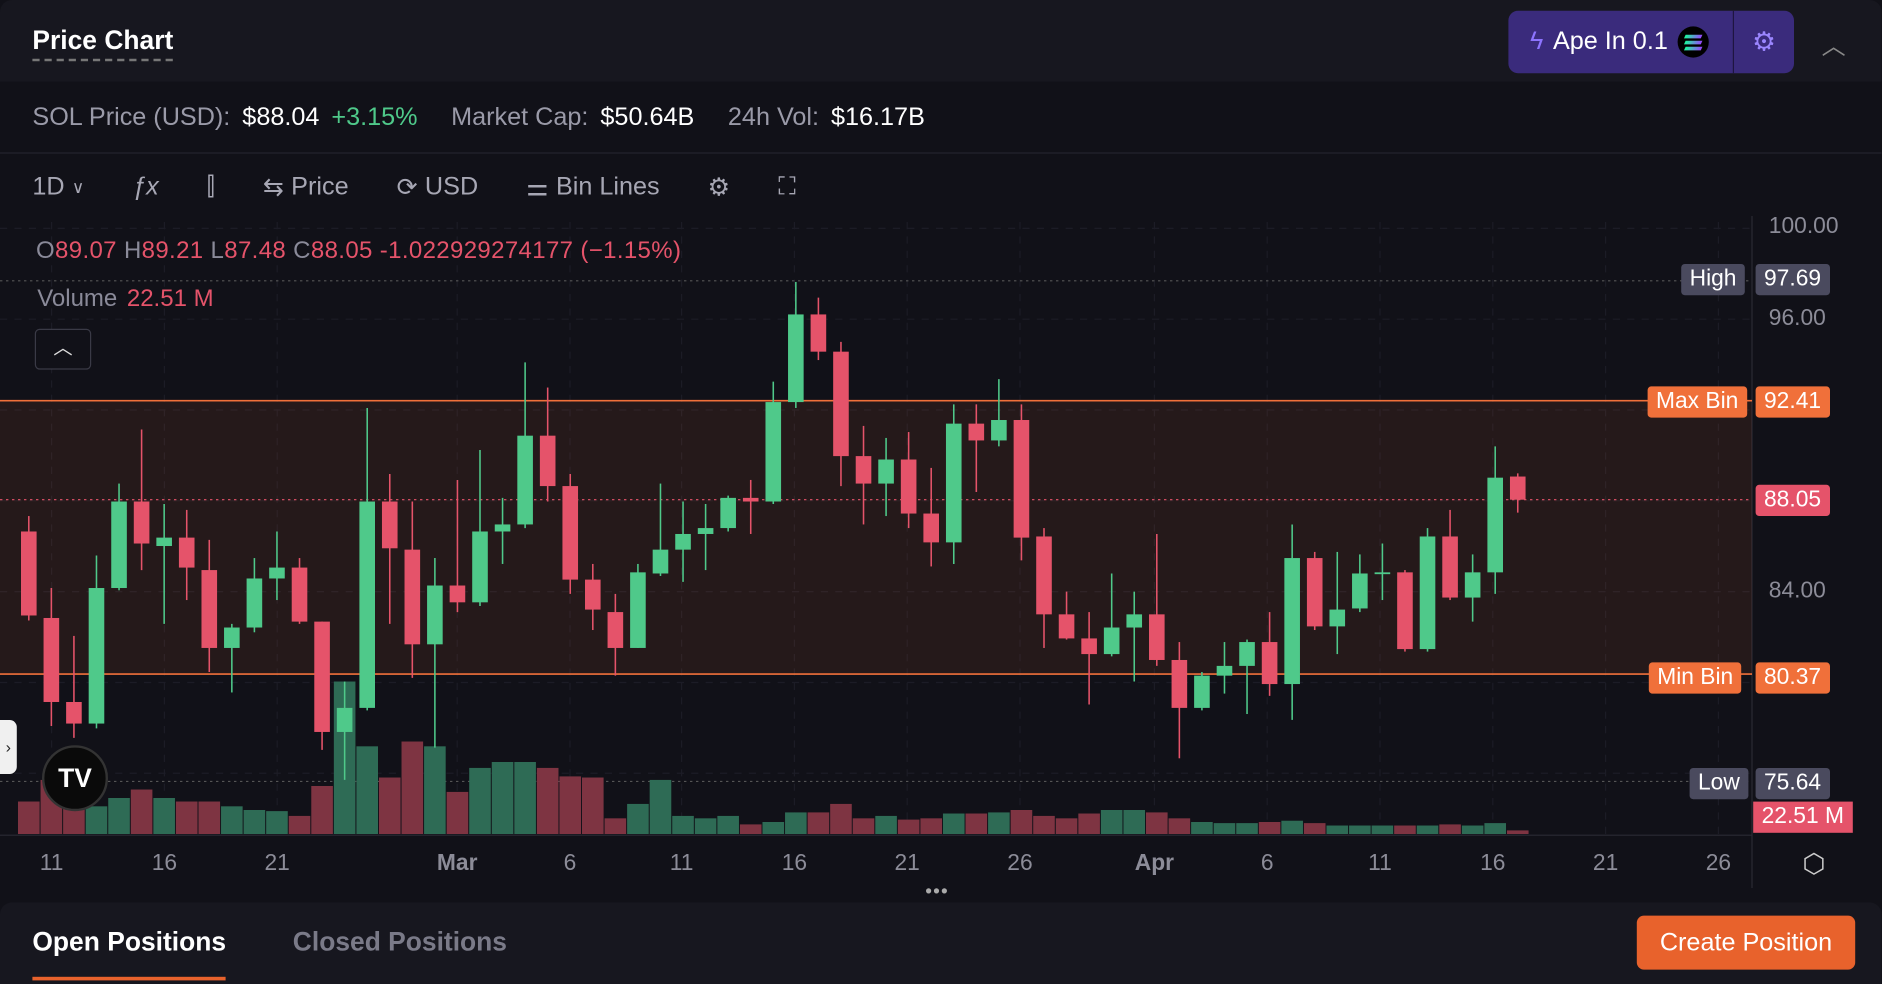 Image resolution: width=1882 pixels, height=984 pixels. I want to click on swap-icon: ⇆, so click(273, 187).